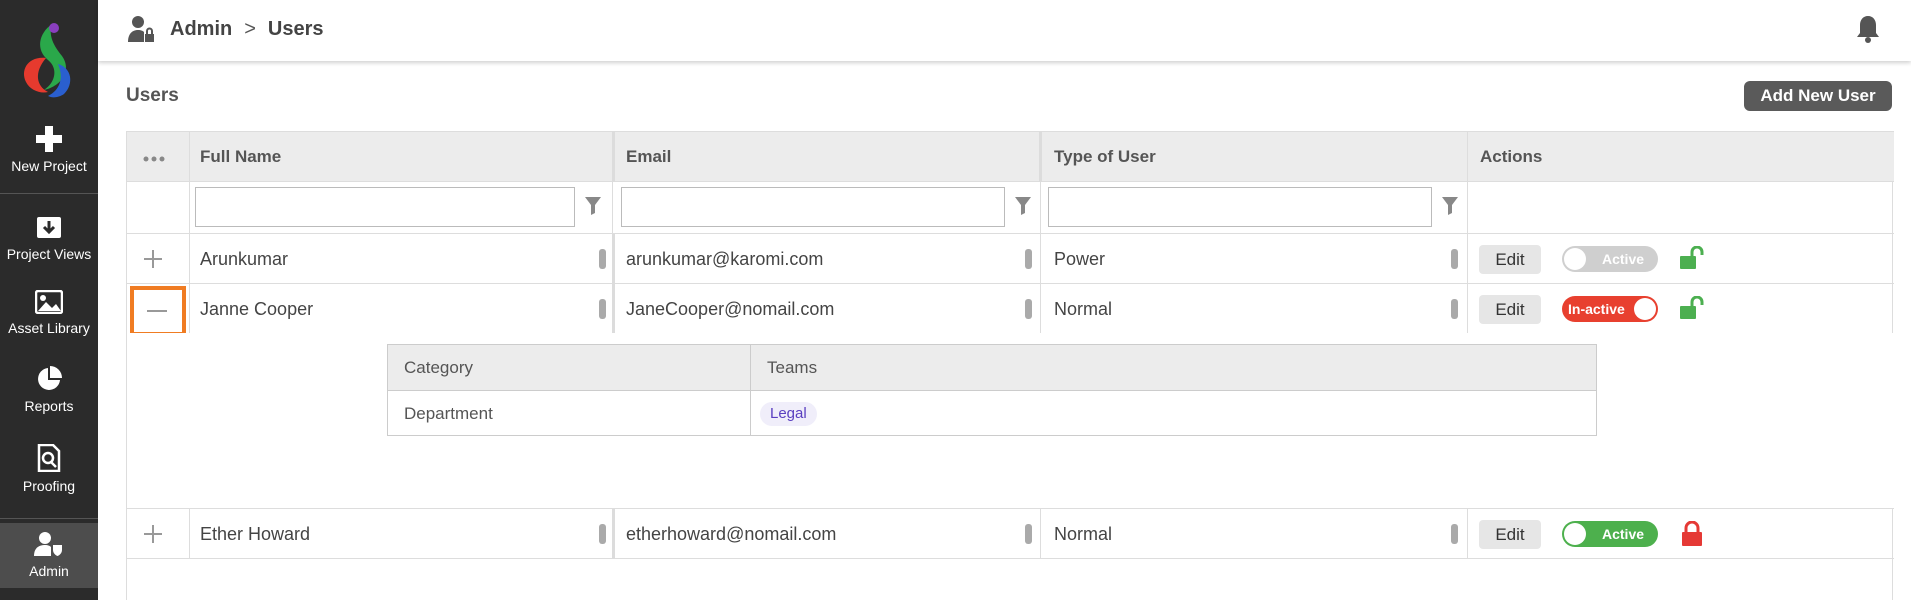 The width and height of the screenshot is (1911, 600). What do you see at coordinates (49, 571) in the screenshot?
I see `nav-label: Admin` at bounding box center [49, 571].